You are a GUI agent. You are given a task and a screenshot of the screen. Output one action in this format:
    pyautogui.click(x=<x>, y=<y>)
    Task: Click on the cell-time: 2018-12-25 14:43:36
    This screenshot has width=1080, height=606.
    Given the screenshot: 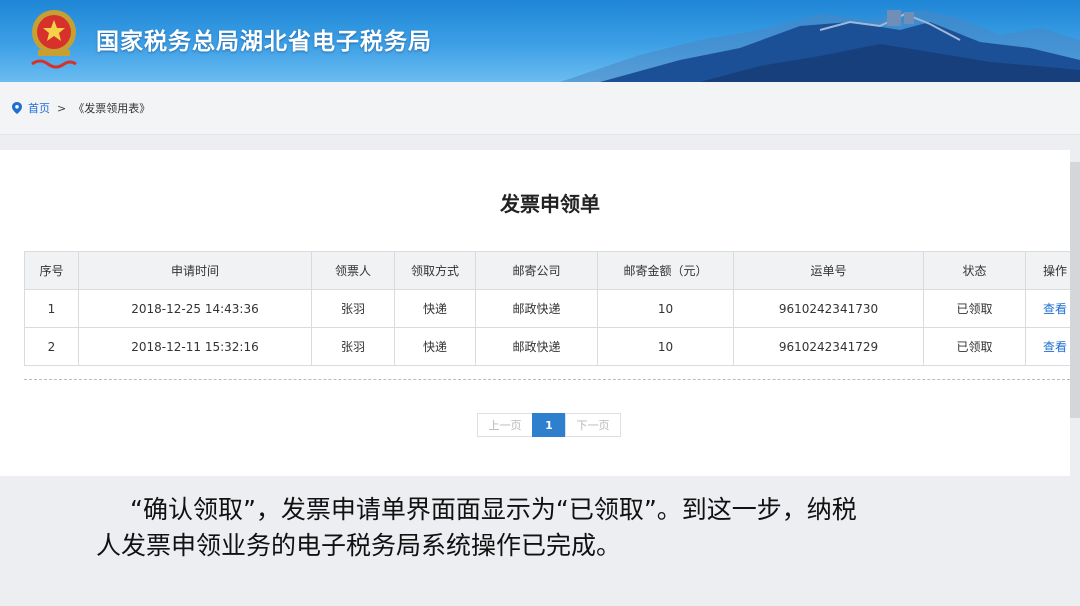 What is the action you would take?
    pyautogui.click(x=195, y=308)
    